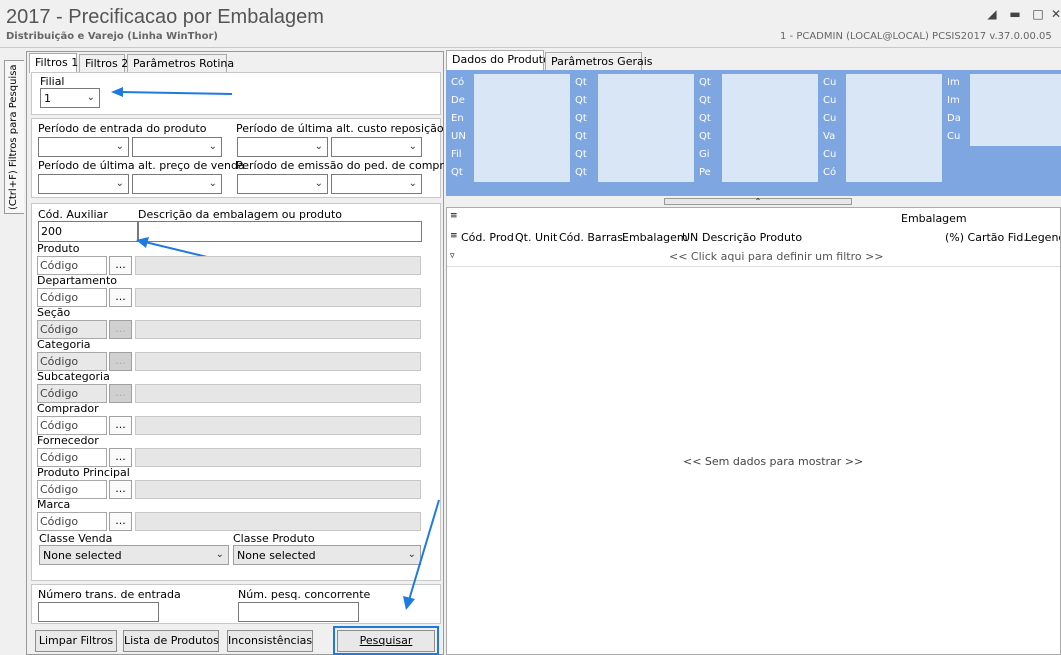 This screenshot has height=655, width=1061. Describe the element at coordinates (327, 555) in the screenshot. I see `classe-produto-select: None selected ⌄` at that location.